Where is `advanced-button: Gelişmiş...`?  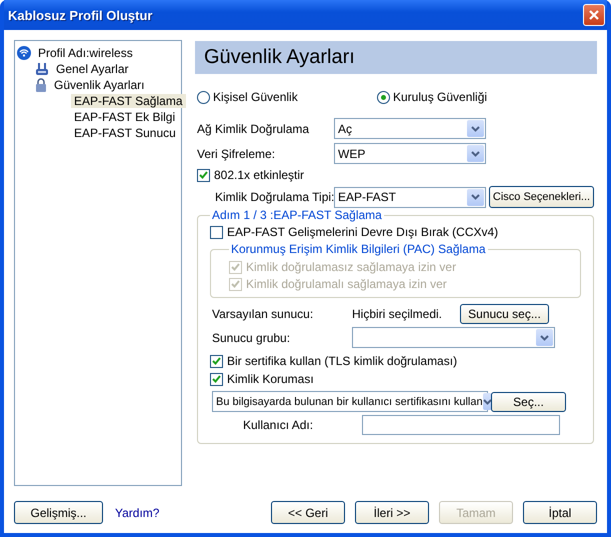 advanced-button: Gelişmiş... is located at coordinates (58, 512).